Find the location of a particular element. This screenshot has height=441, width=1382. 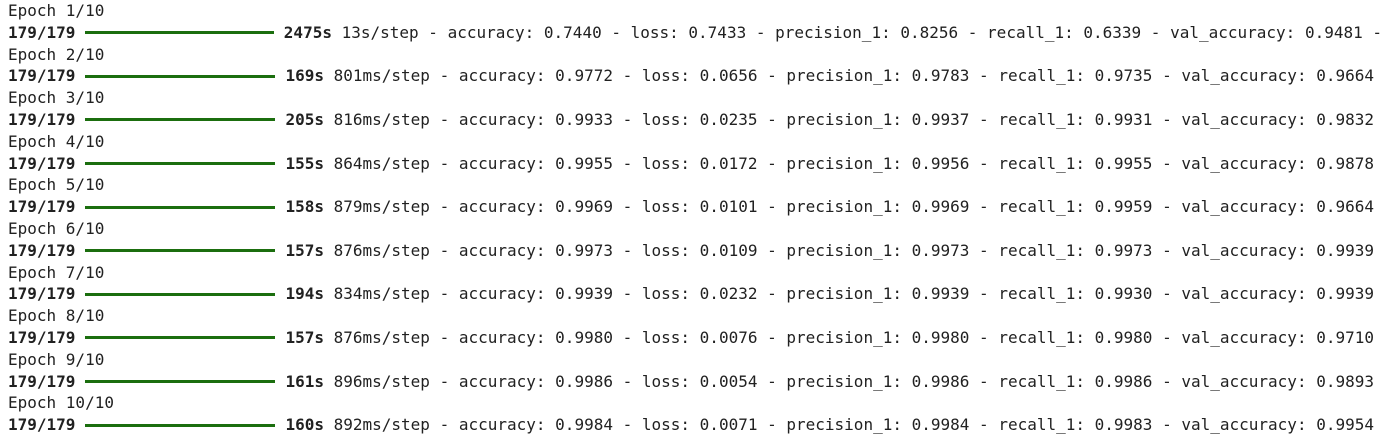

epoch-header: Epoch 1/10 is located at coordinates (56, 10).